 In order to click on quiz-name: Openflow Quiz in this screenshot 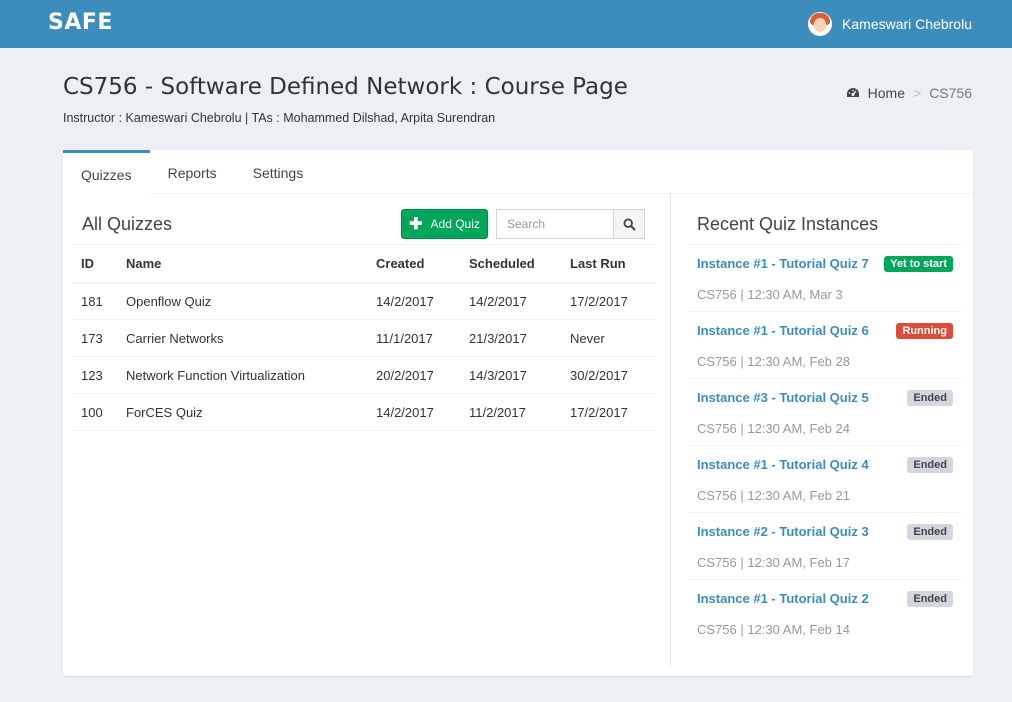, I will do `click(242, 301)`.